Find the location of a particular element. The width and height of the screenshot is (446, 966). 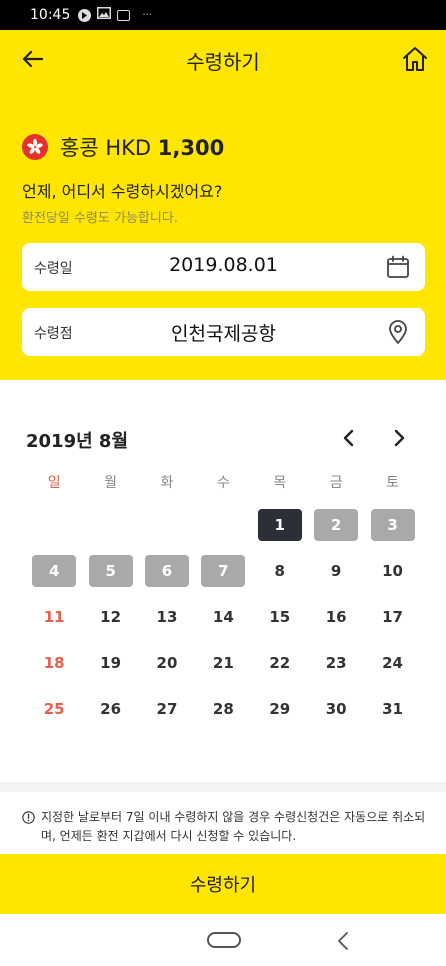

previous-month-button is located at coordinates (349, 438).